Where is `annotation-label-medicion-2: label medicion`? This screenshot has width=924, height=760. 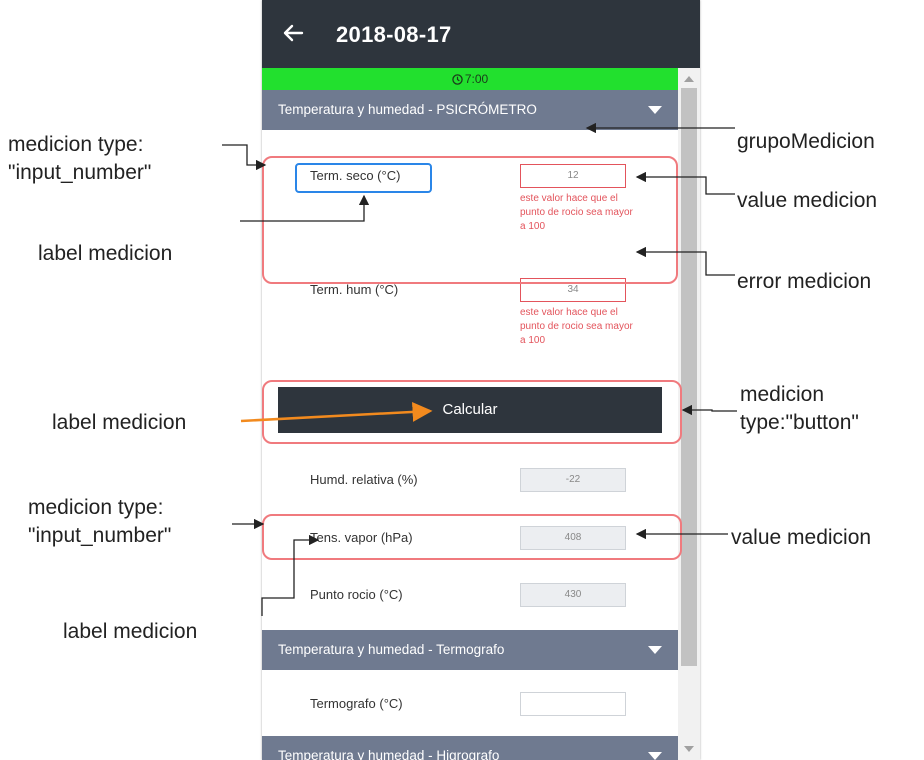
annotation-label-medicion-2: label medicion is located at coordinates (119, 422).